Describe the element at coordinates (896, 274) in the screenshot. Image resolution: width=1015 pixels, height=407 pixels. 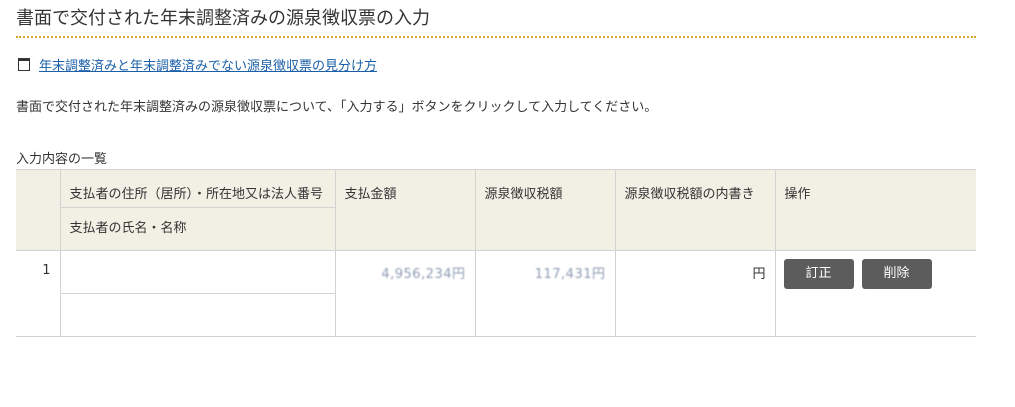
I see `delete-button: 削除` at that location.